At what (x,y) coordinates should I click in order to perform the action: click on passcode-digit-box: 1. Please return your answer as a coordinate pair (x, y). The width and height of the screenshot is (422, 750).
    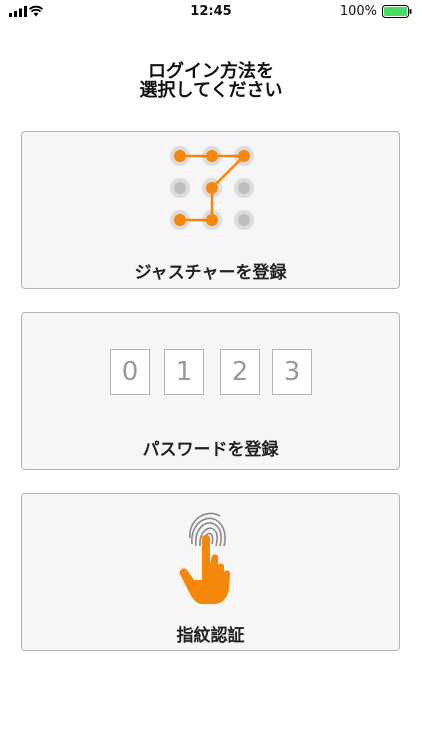
    Looking at the image, I should click on (184, 372).